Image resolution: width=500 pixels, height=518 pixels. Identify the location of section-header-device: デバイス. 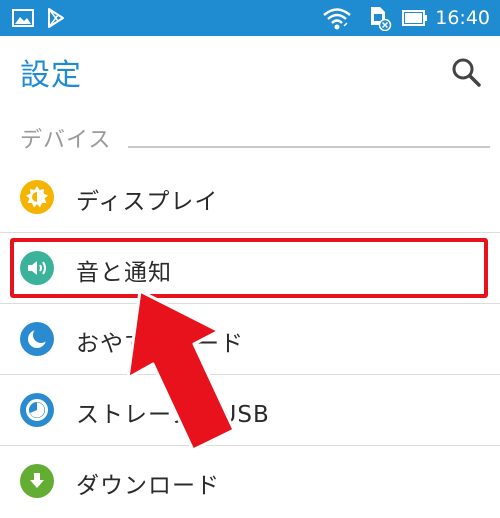
(250, 136).